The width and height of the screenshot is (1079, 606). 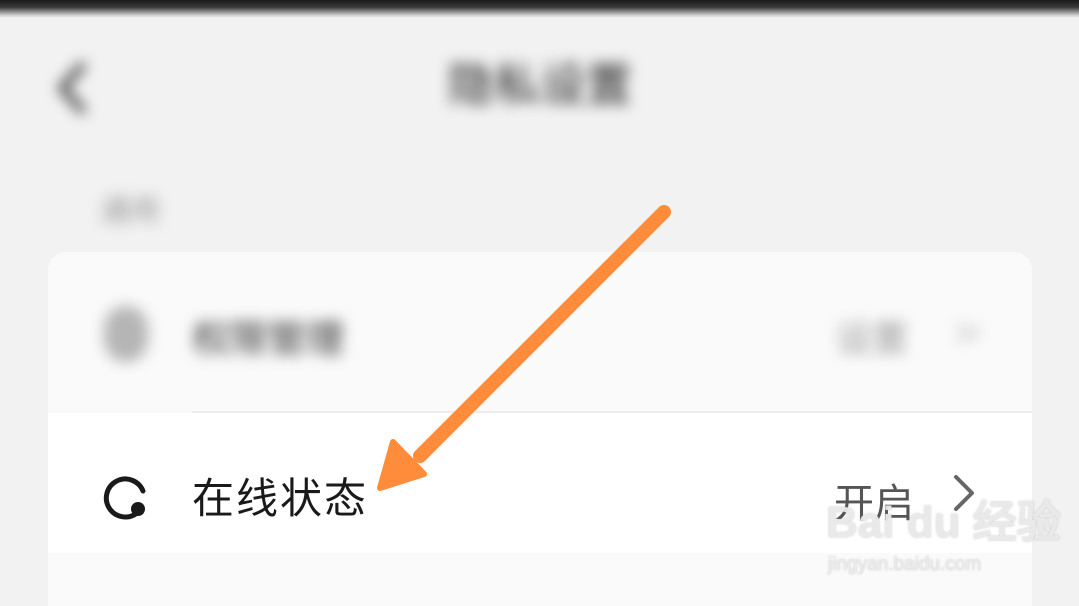 I want to click on status-bar-edge, so click(x=539, y=9).